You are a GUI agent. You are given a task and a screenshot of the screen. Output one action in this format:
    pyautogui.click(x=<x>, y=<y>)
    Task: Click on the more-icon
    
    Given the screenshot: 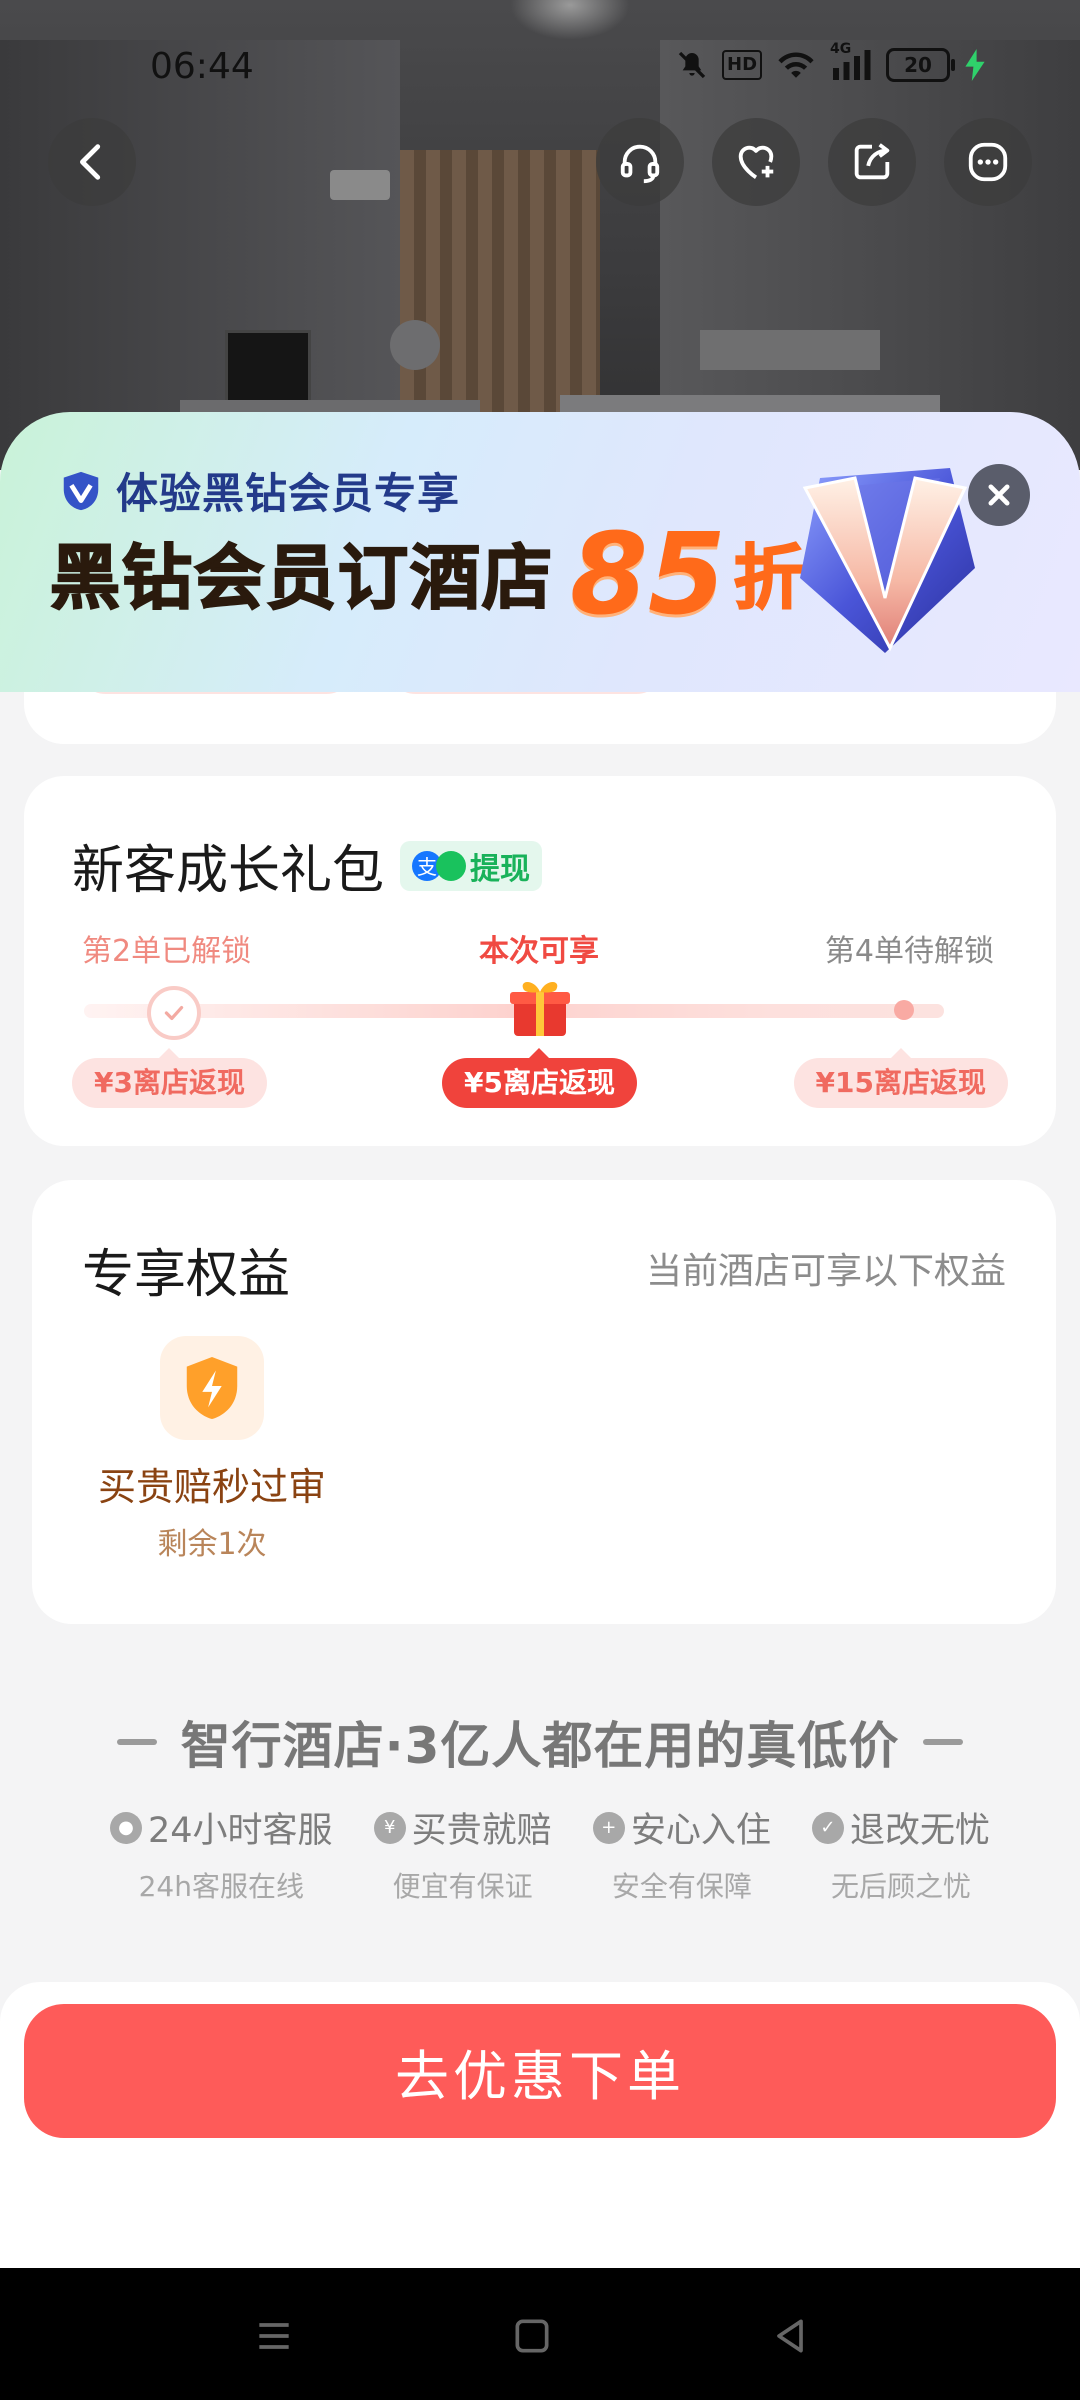 What is the action you would take?
    pyautogui.click(x=988, y=162)
    